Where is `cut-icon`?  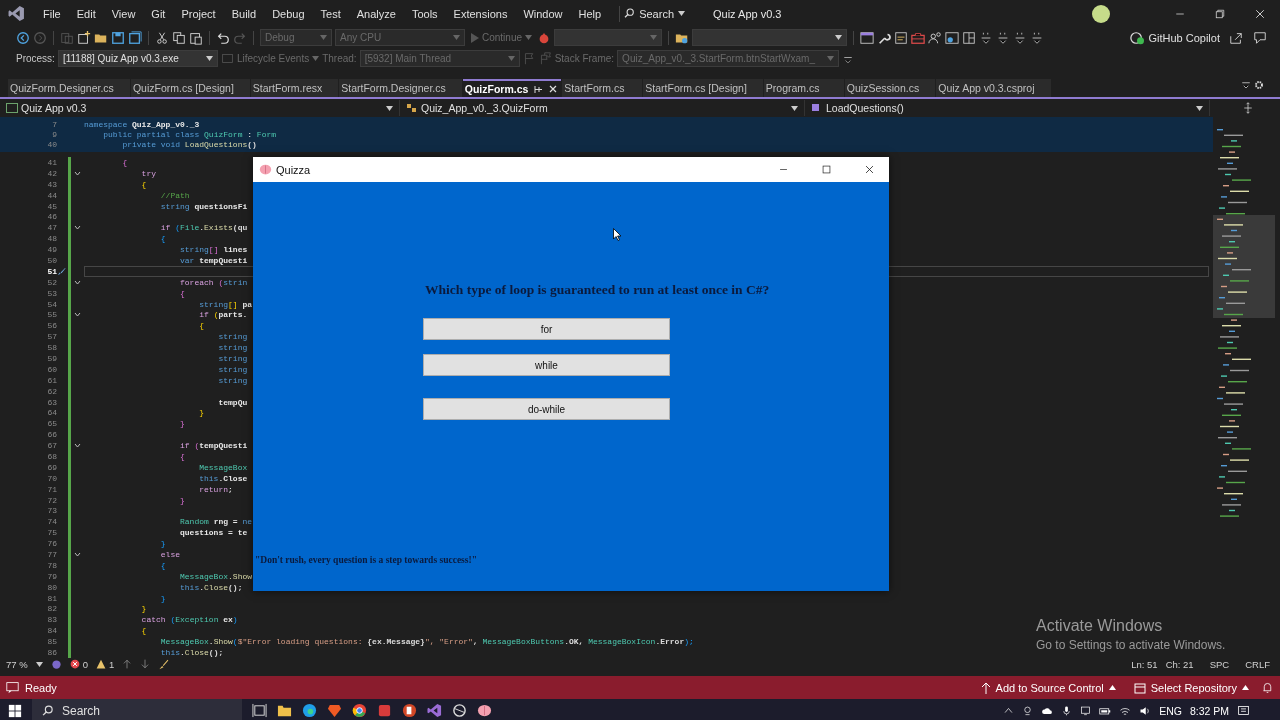
cut-icon is located at coordinates (162, 37).